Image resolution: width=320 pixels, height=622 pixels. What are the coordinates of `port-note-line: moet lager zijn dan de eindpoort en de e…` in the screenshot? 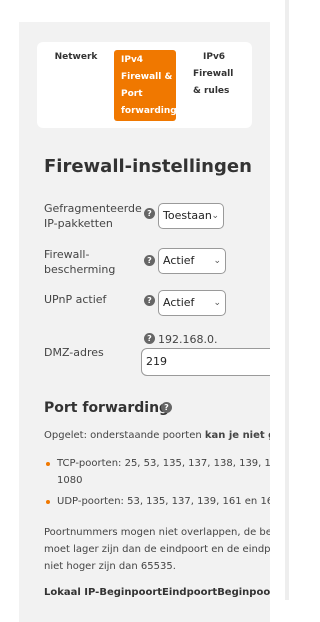 It's located at (157, 549).